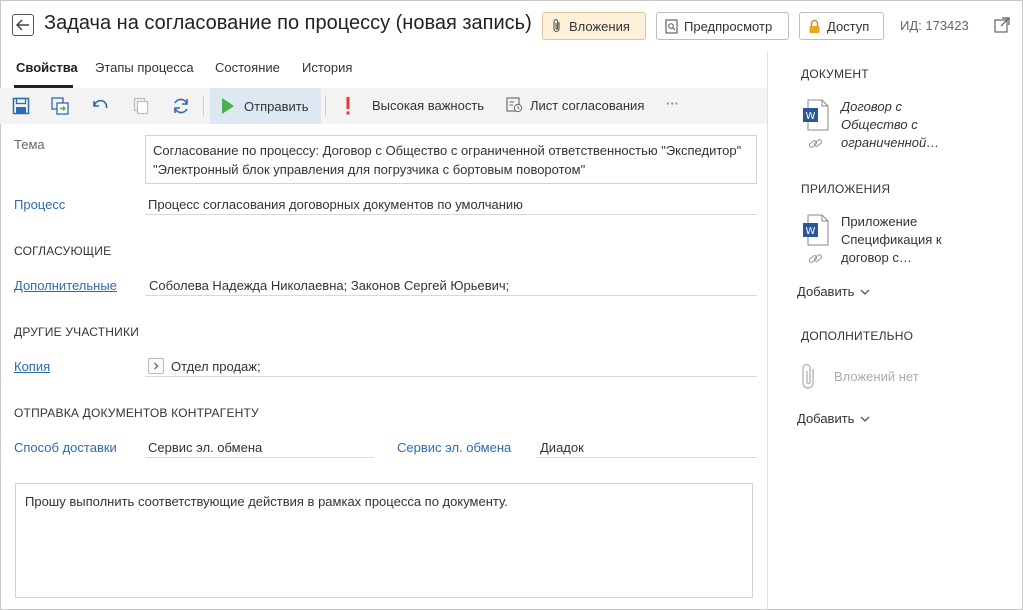 The image size is (1023, 610). Describe the element at coordinates (562, 447) in the screenshot. I see `exchange-service-value: Диадок` at that location.